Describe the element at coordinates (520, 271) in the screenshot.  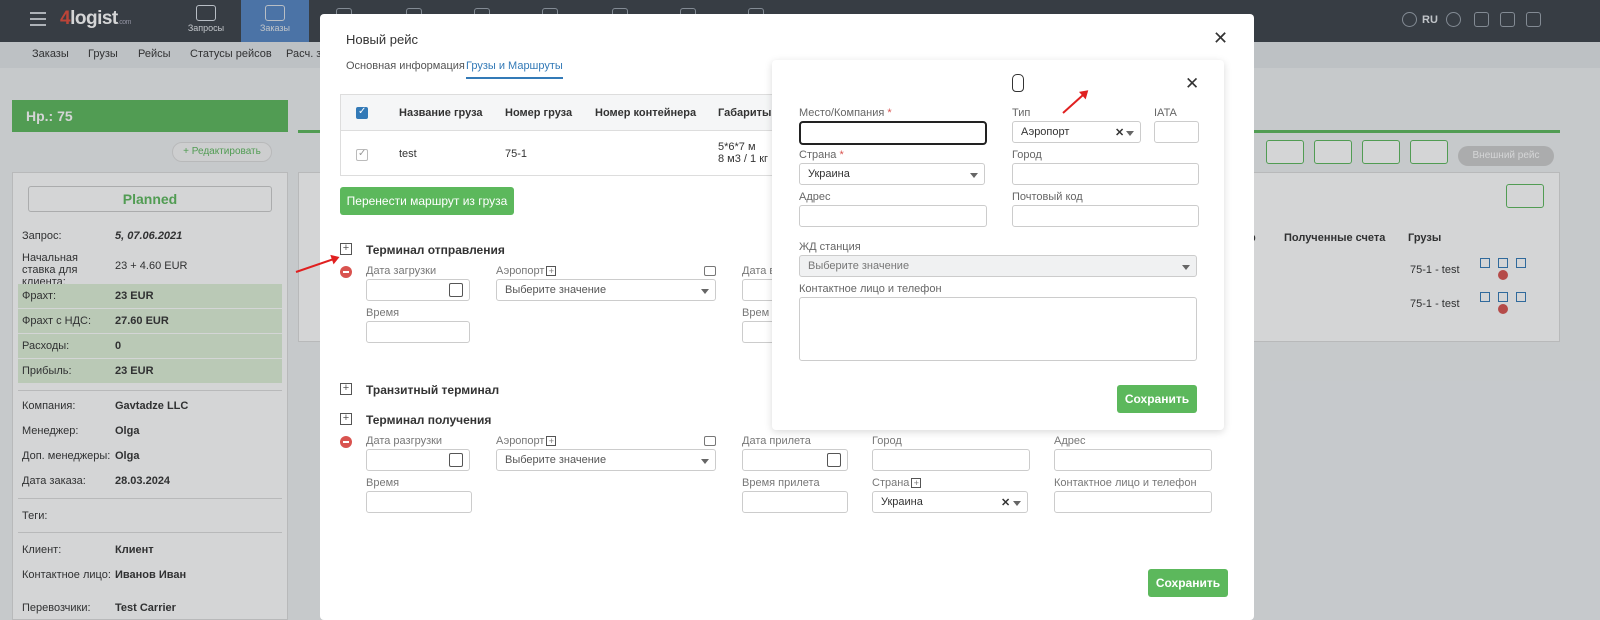
I see `departure-airport-label-text: Аэропорт` at that location.